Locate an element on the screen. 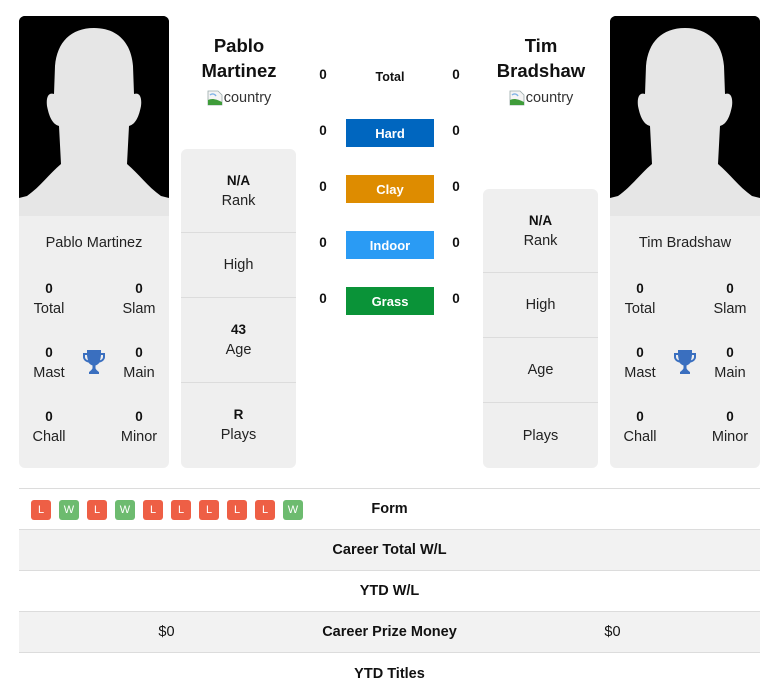 The image size is (779, 699). surface-row-hard: 0 Hard 0 is located at coordinates (390, 133).